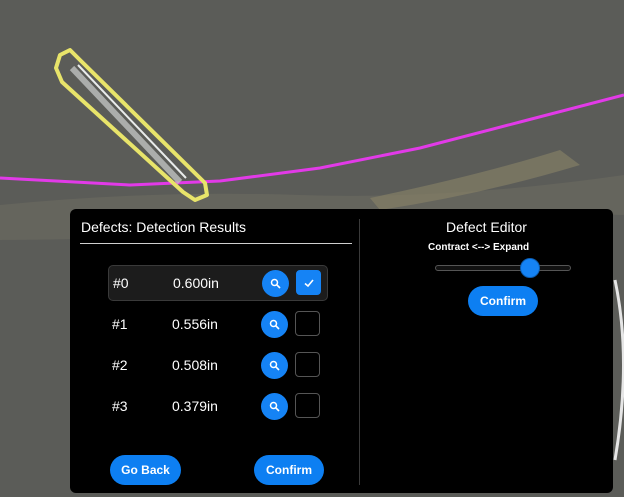 This screenshot has height=497, width=624. What do you see at coordinates (163, 227) in the screenshot?
I see `defects-panel-title: Defects: Detection Results` at bounding box center [163, 227].